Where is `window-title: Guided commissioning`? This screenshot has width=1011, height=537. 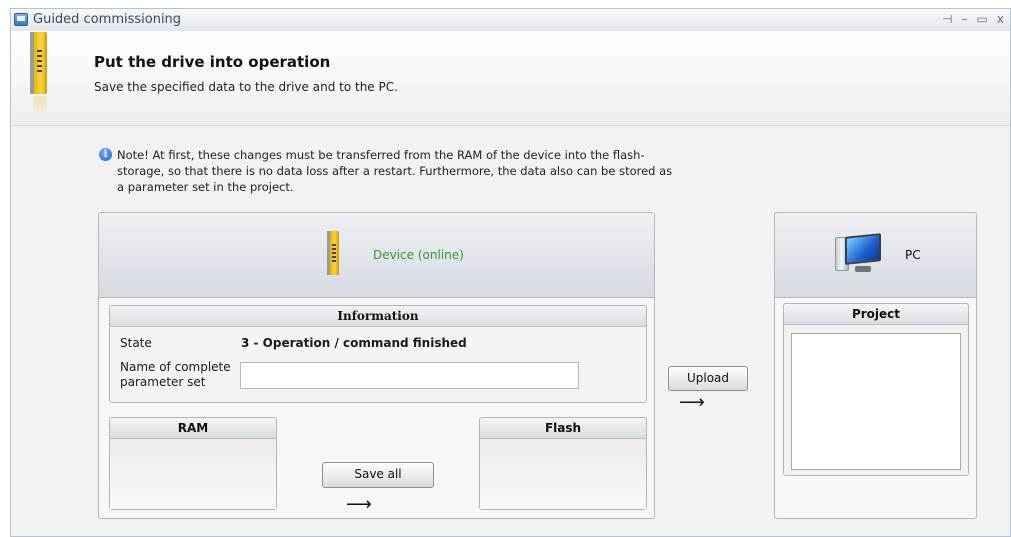
window-title: Guided commissioning is located at coordinates (107, 19).